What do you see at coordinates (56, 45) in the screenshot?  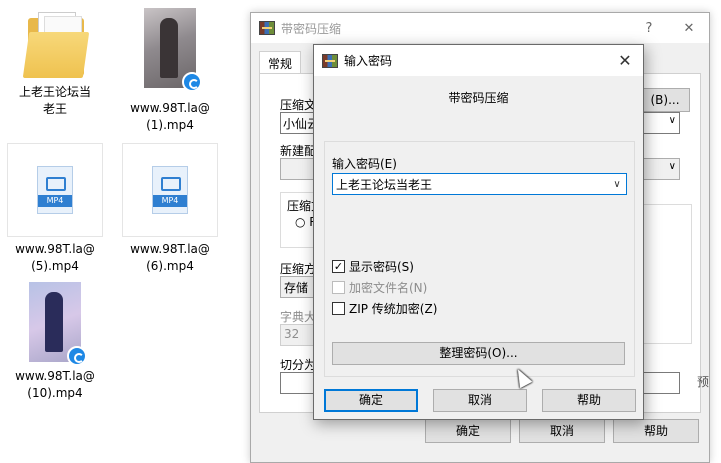 I see `folder-icon` at bounding box center [56, 45].